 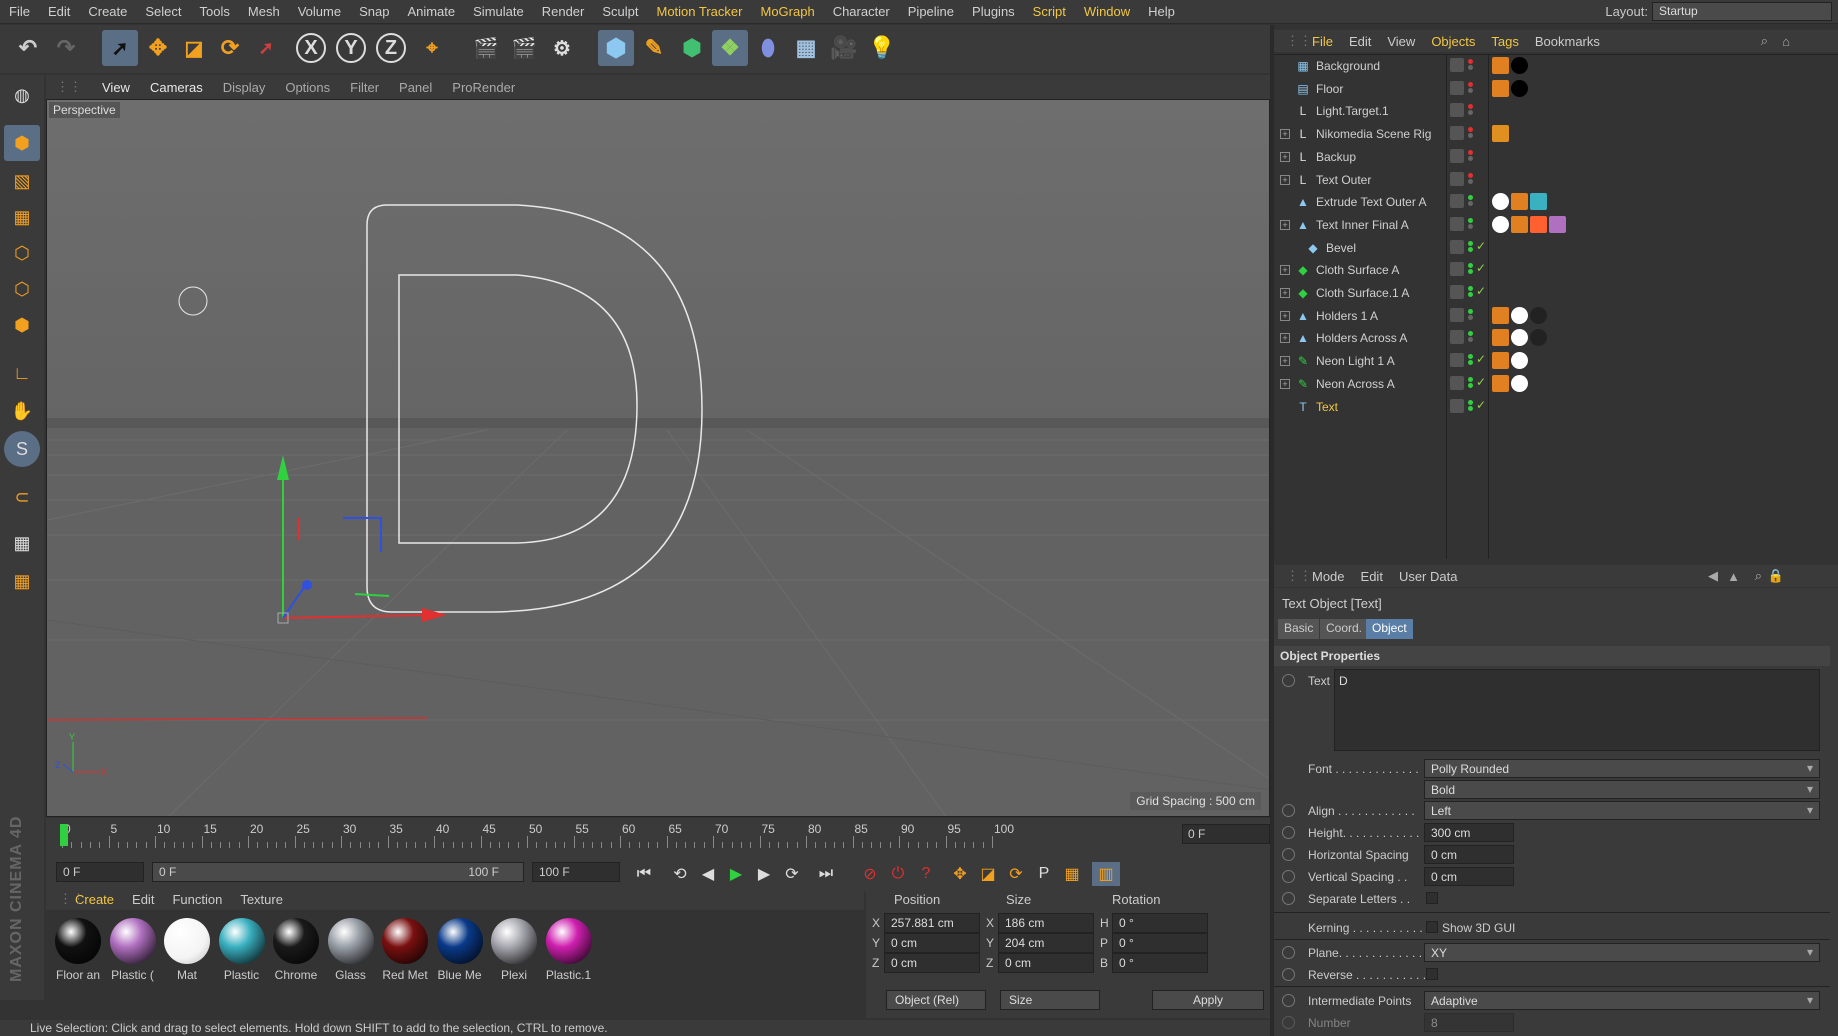 I want to click on size-field: 204 cm, so click(x=1046, y=943).